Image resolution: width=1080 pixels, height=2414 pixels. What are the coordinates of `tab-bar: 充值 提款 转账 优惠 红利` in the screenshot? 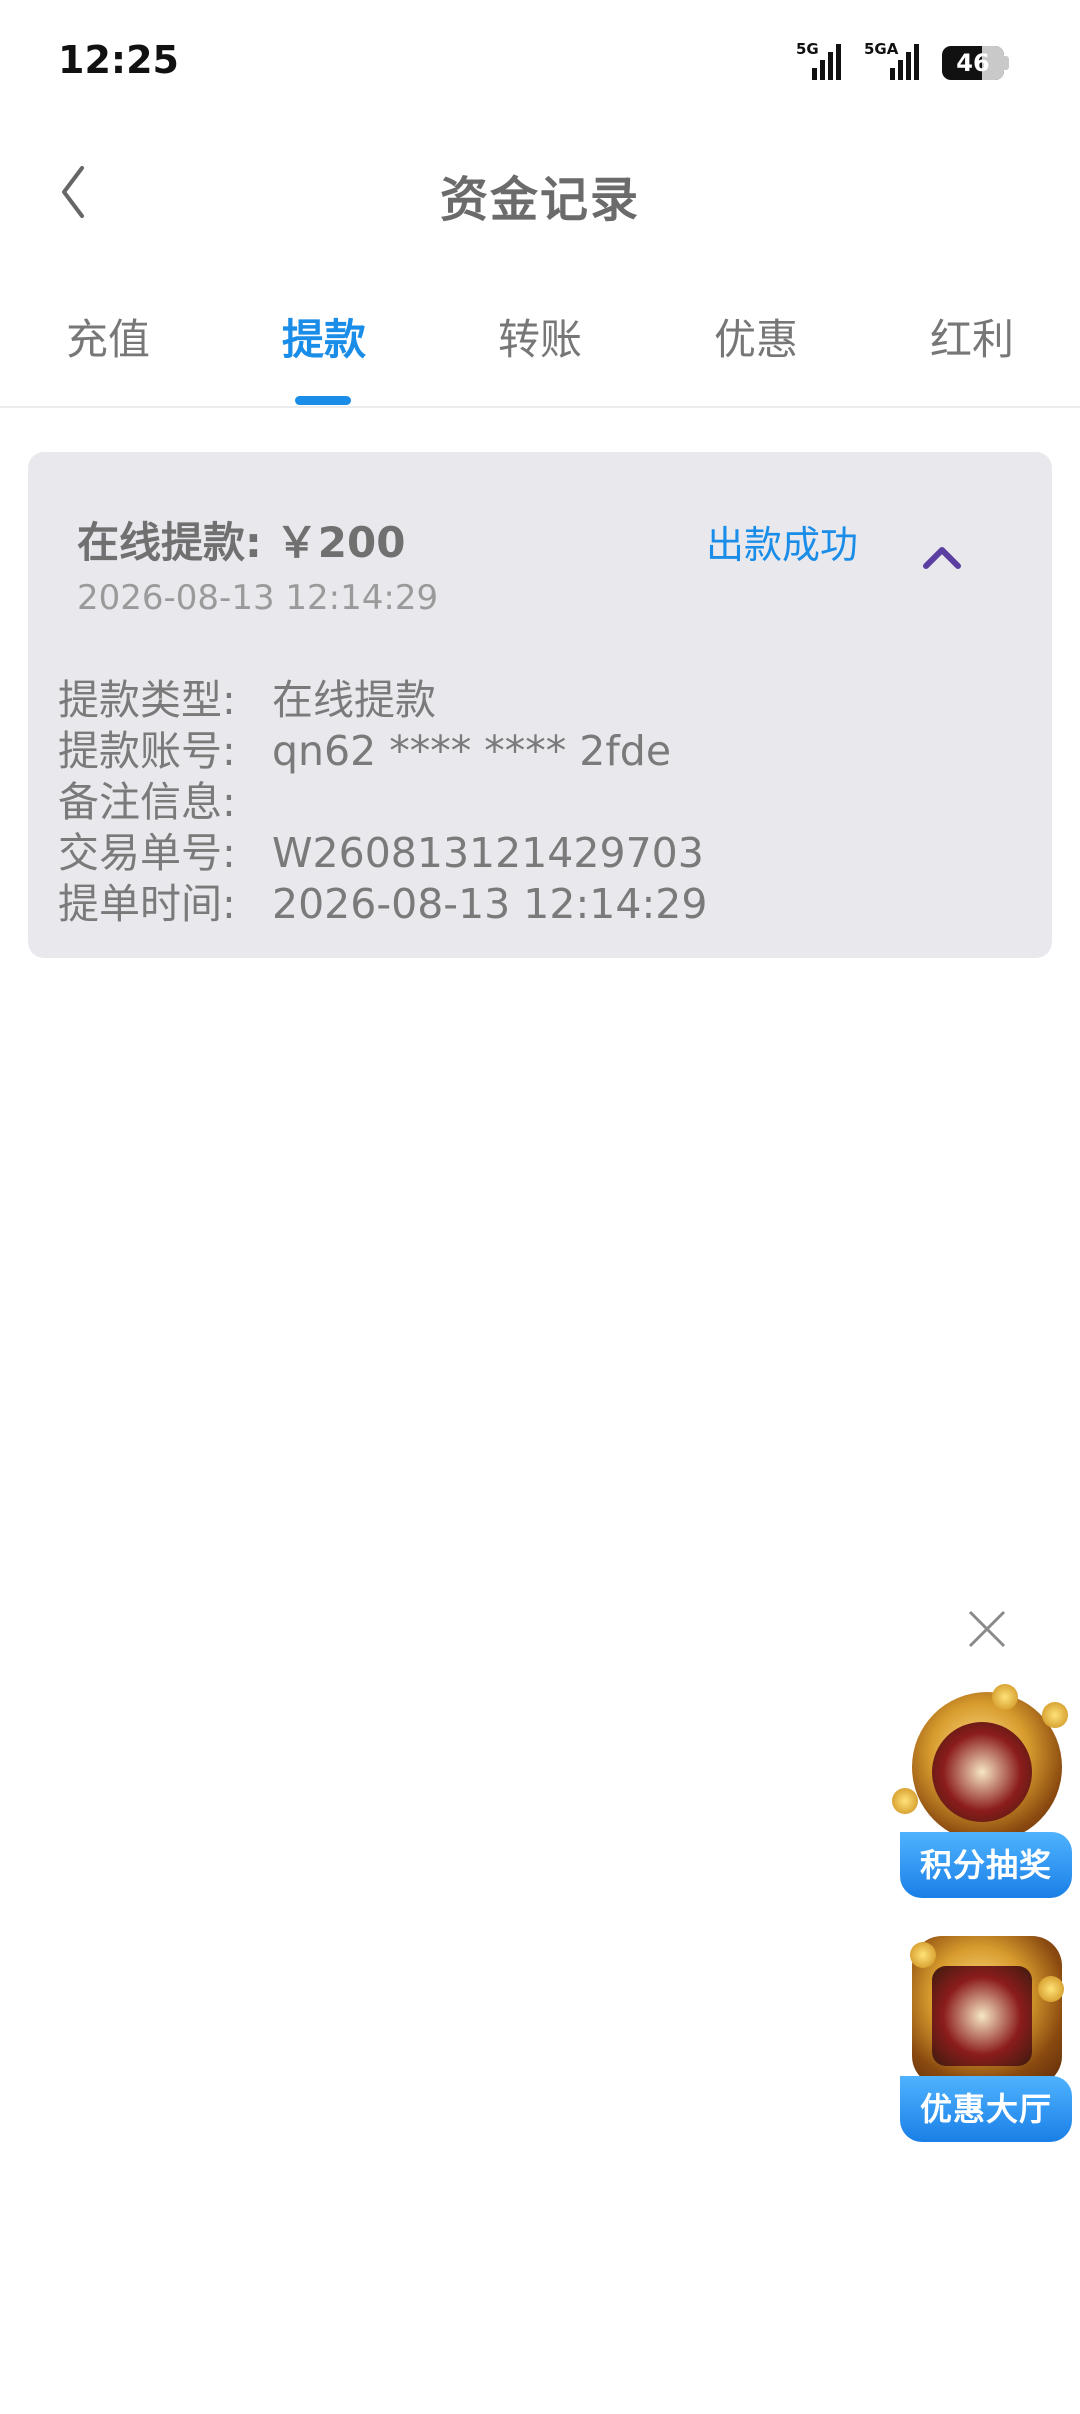 It's located at (540, 349).